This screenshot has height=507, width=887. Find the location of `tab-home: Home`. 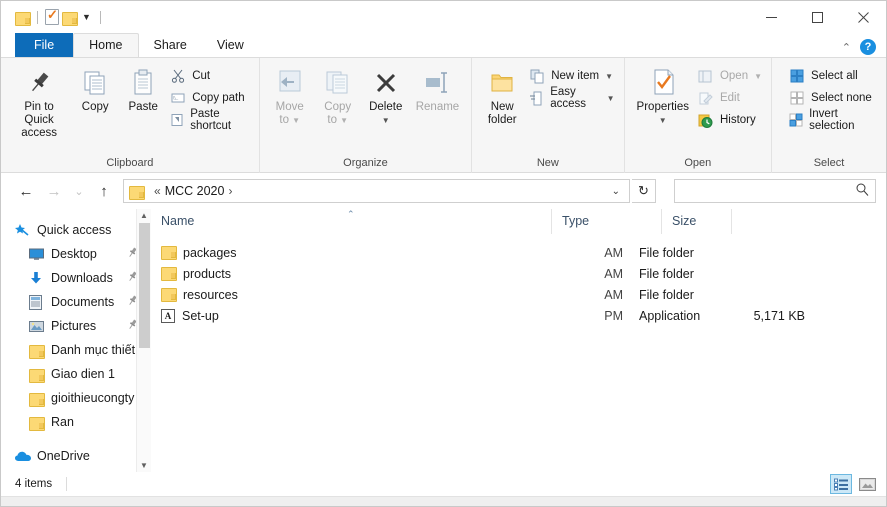

tab-home: Home is located at coordinates (106, 45).